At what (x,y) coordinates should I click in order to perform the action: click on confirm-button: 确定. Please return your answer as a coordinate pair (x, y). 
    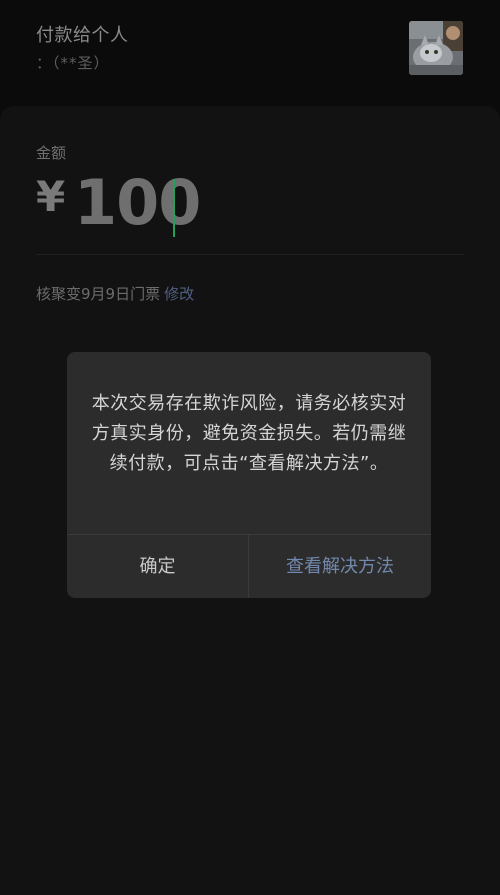
    Looking at the image, I should click on (158, 566).